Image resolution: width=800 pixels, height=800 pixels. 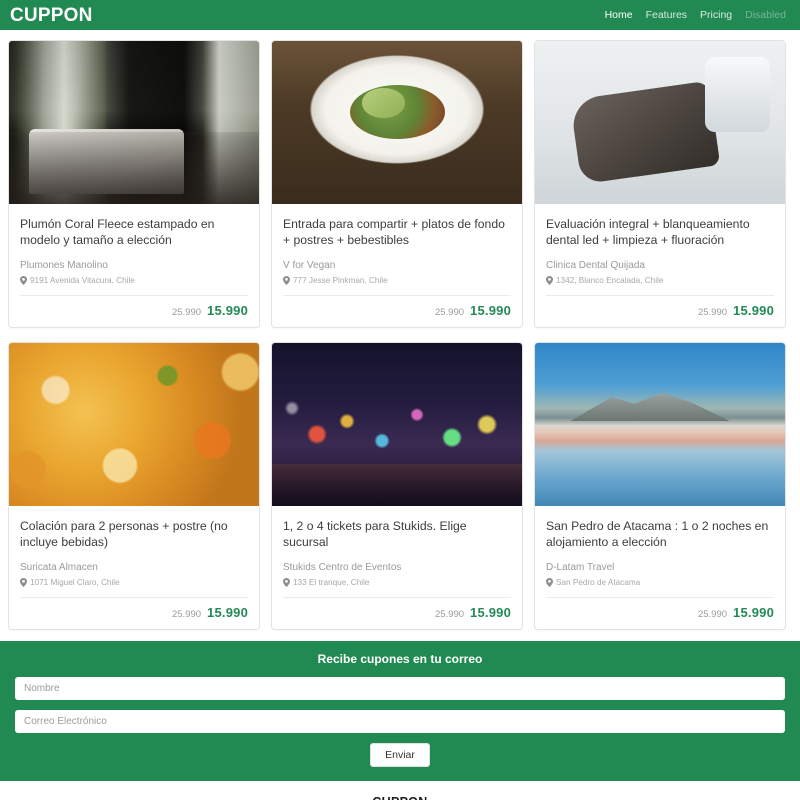 I want to click on nav-link-features: Features, so click(x=666, y=15).